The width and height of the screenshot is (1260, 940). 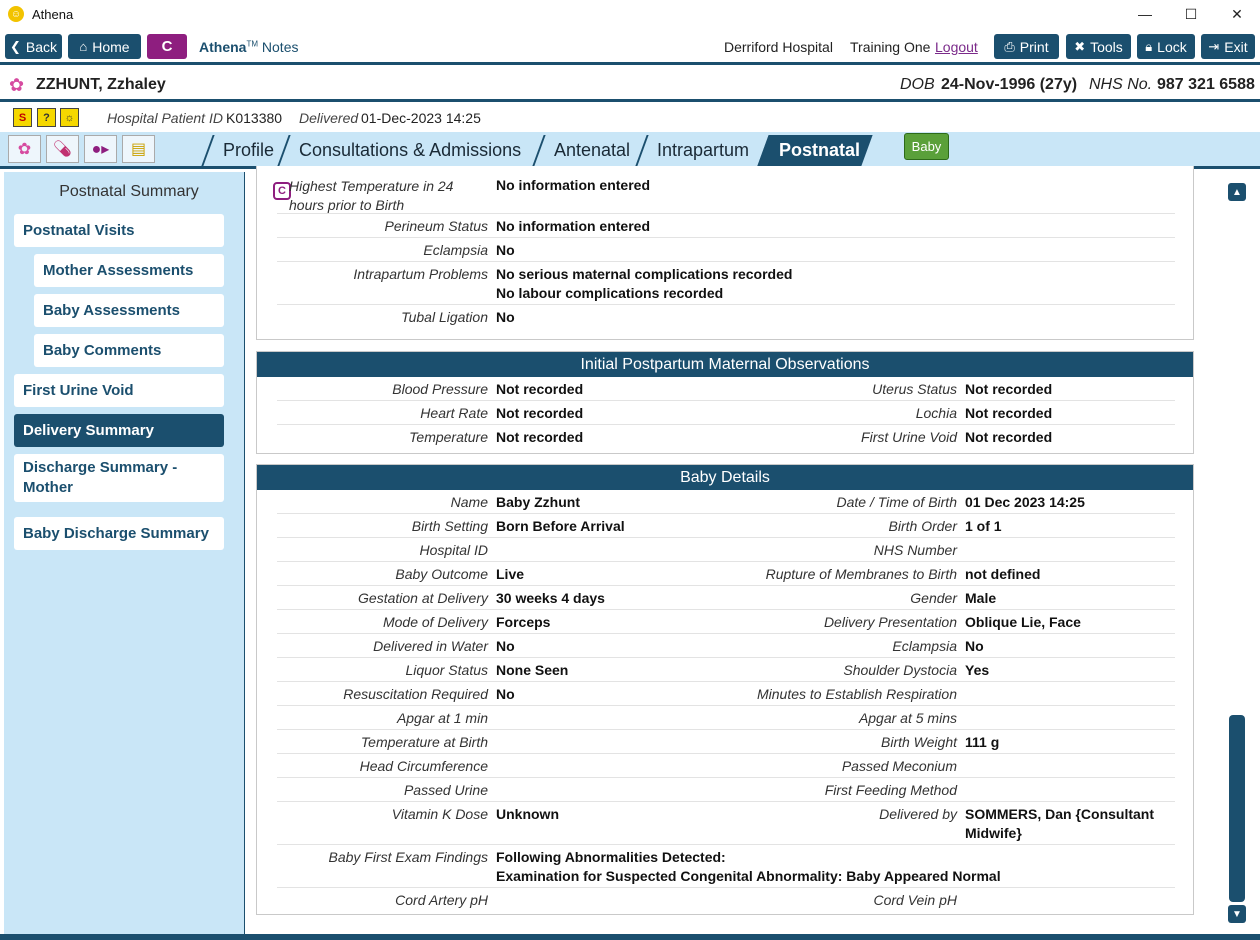 What do you see at coordinates (441, 900) in the screenshot?
I see `field-label: Cord Artery pH` at bounding box center [441, 900].